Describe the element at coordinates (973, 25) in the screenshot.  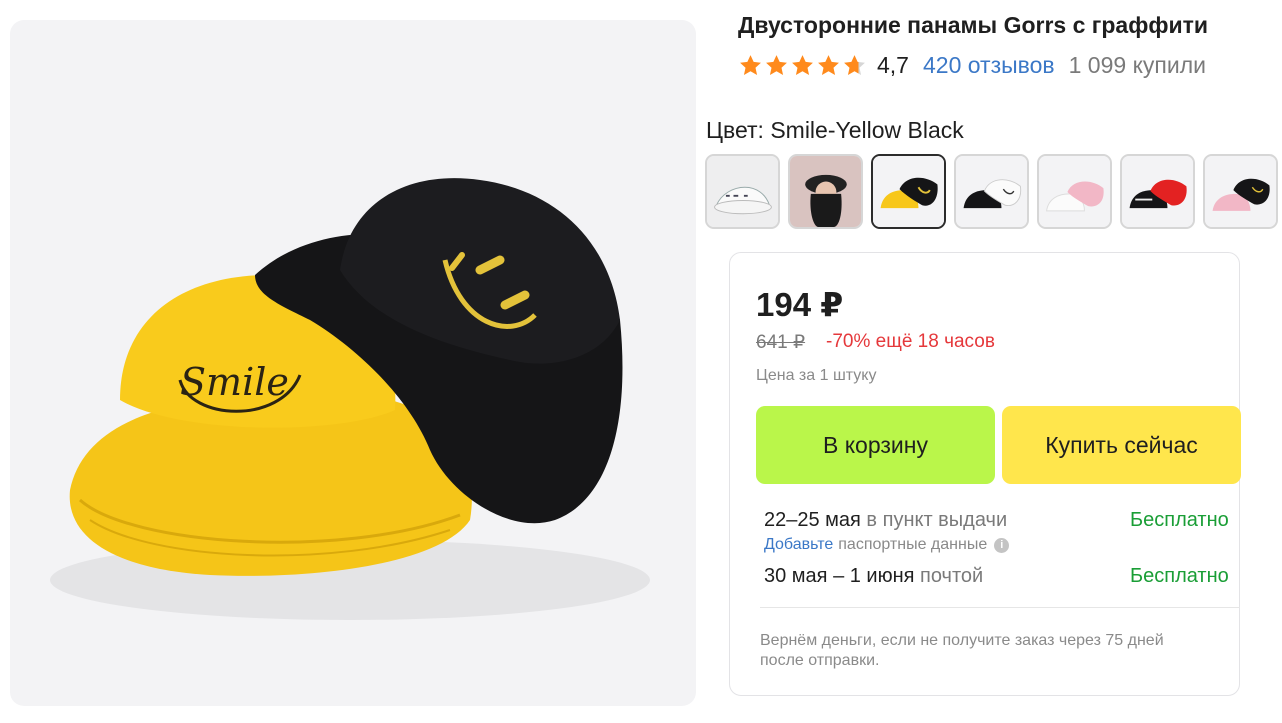
I see `product-title: Двусторонние панамы Gorrs с граффити` at that location.